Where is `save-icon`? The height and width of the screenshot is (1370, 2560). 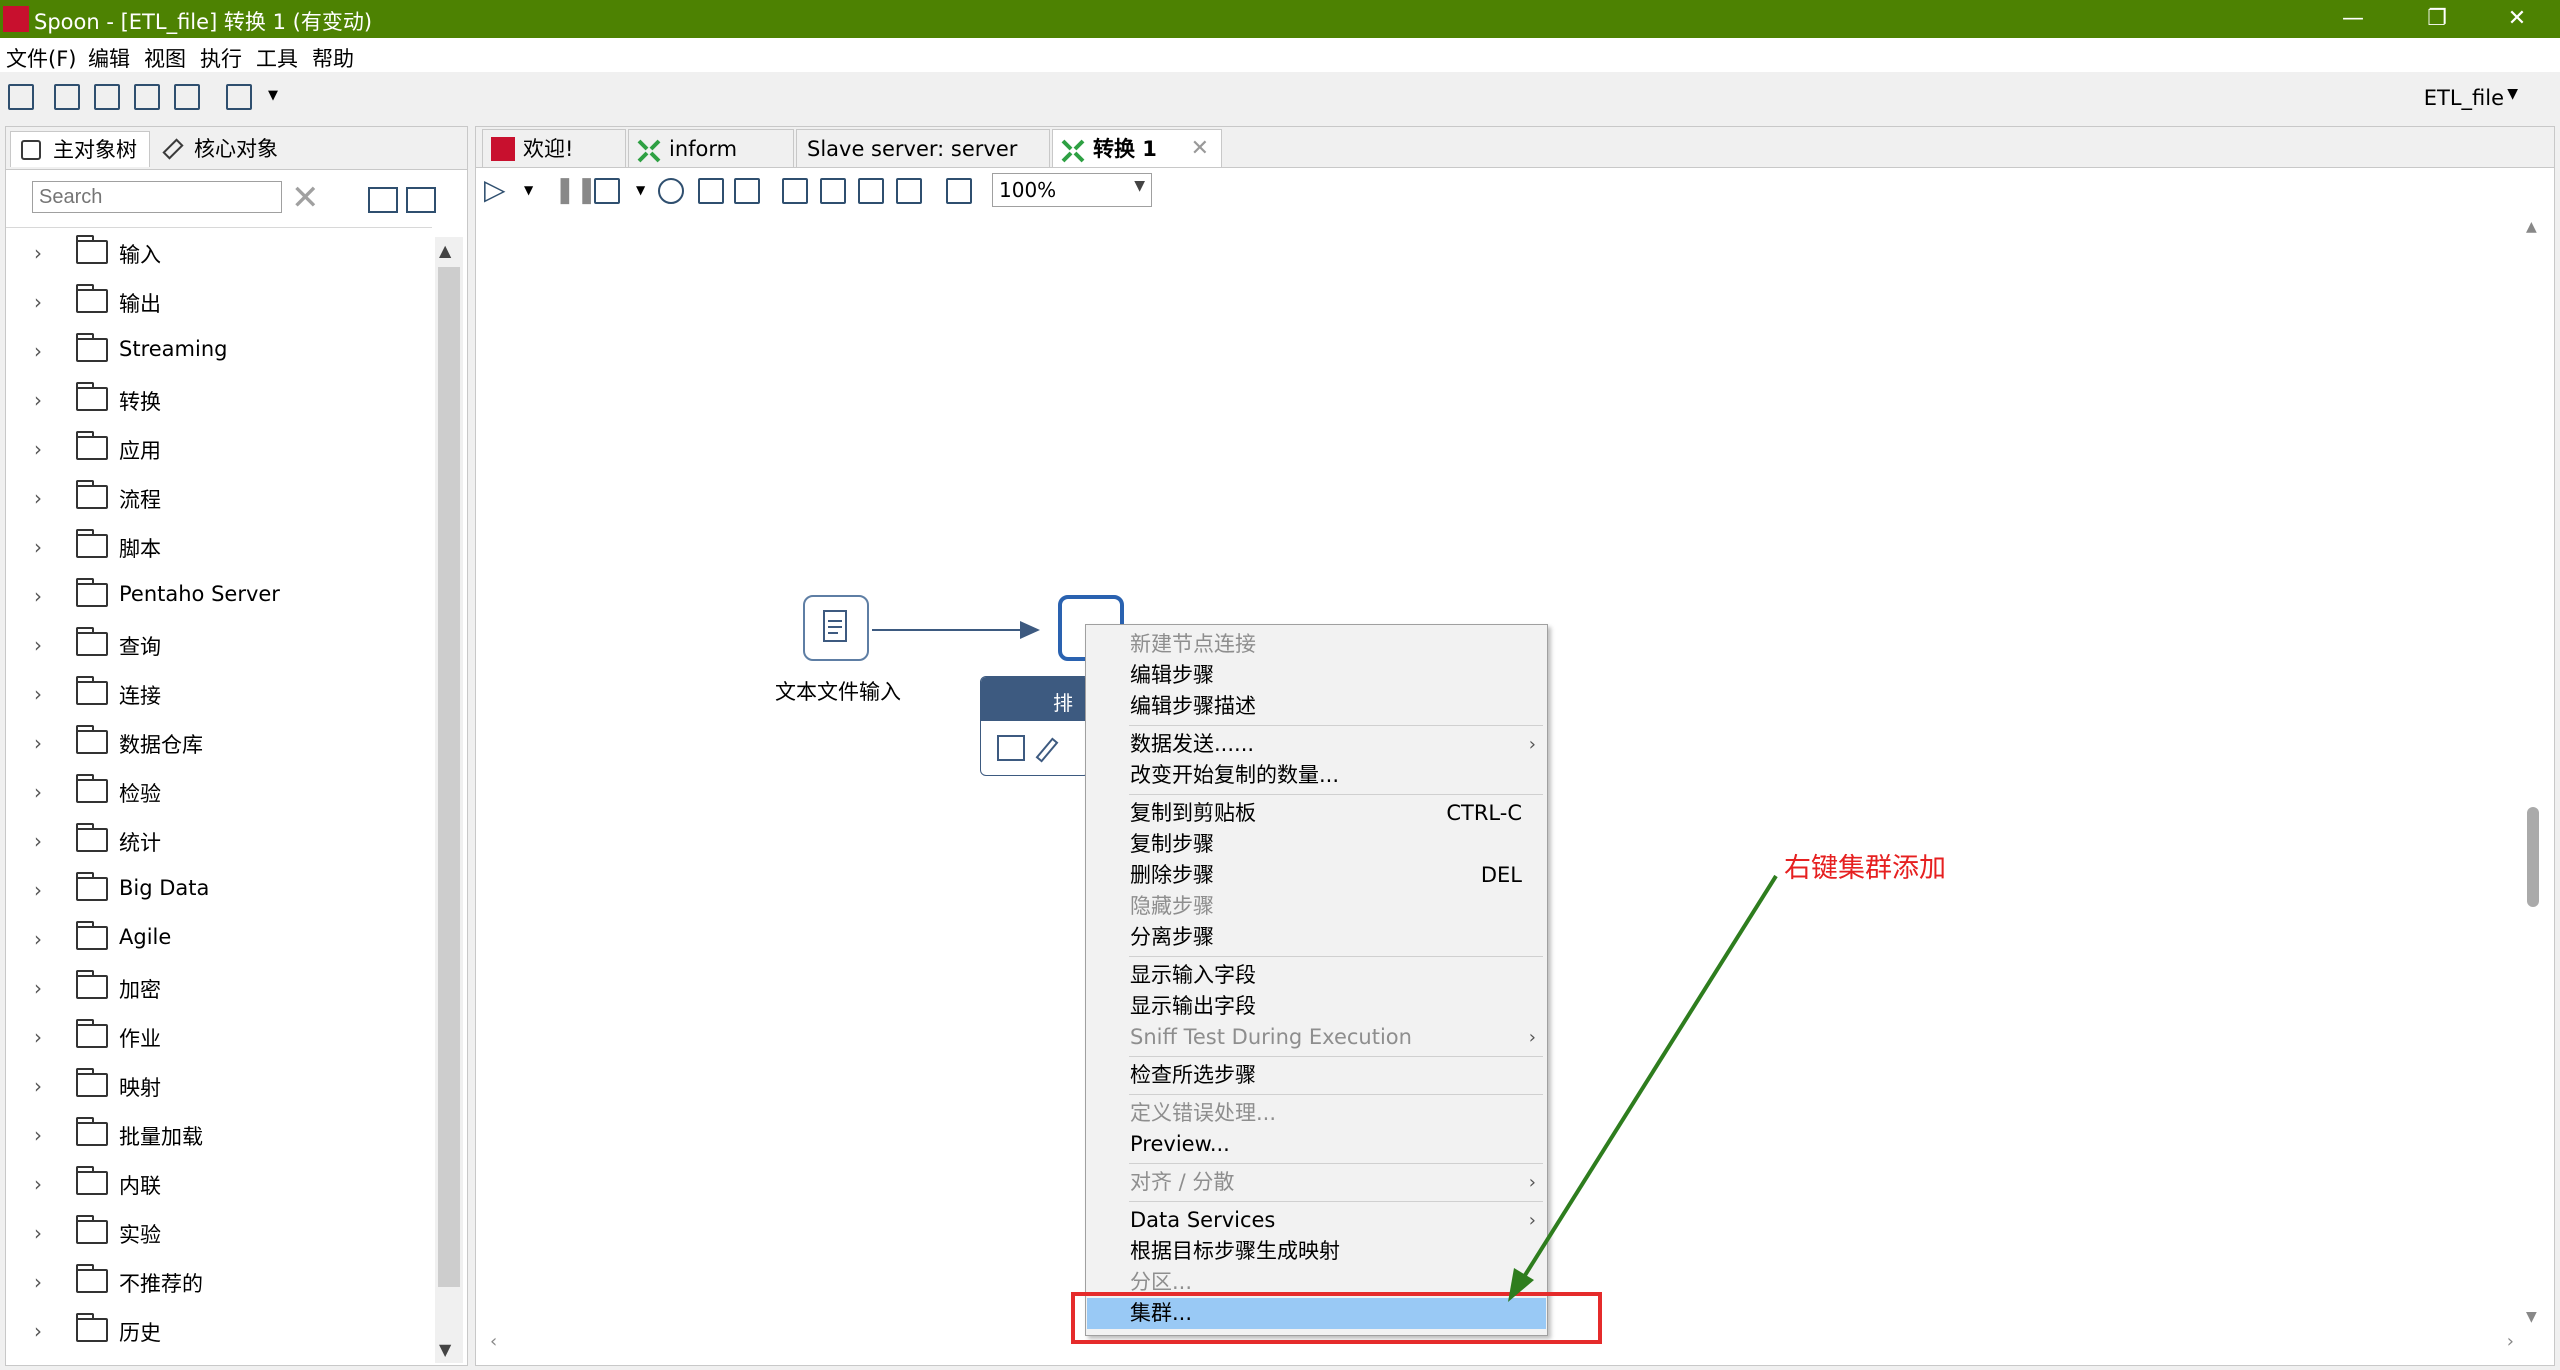 save-icon is located at coordinates (147, 97).